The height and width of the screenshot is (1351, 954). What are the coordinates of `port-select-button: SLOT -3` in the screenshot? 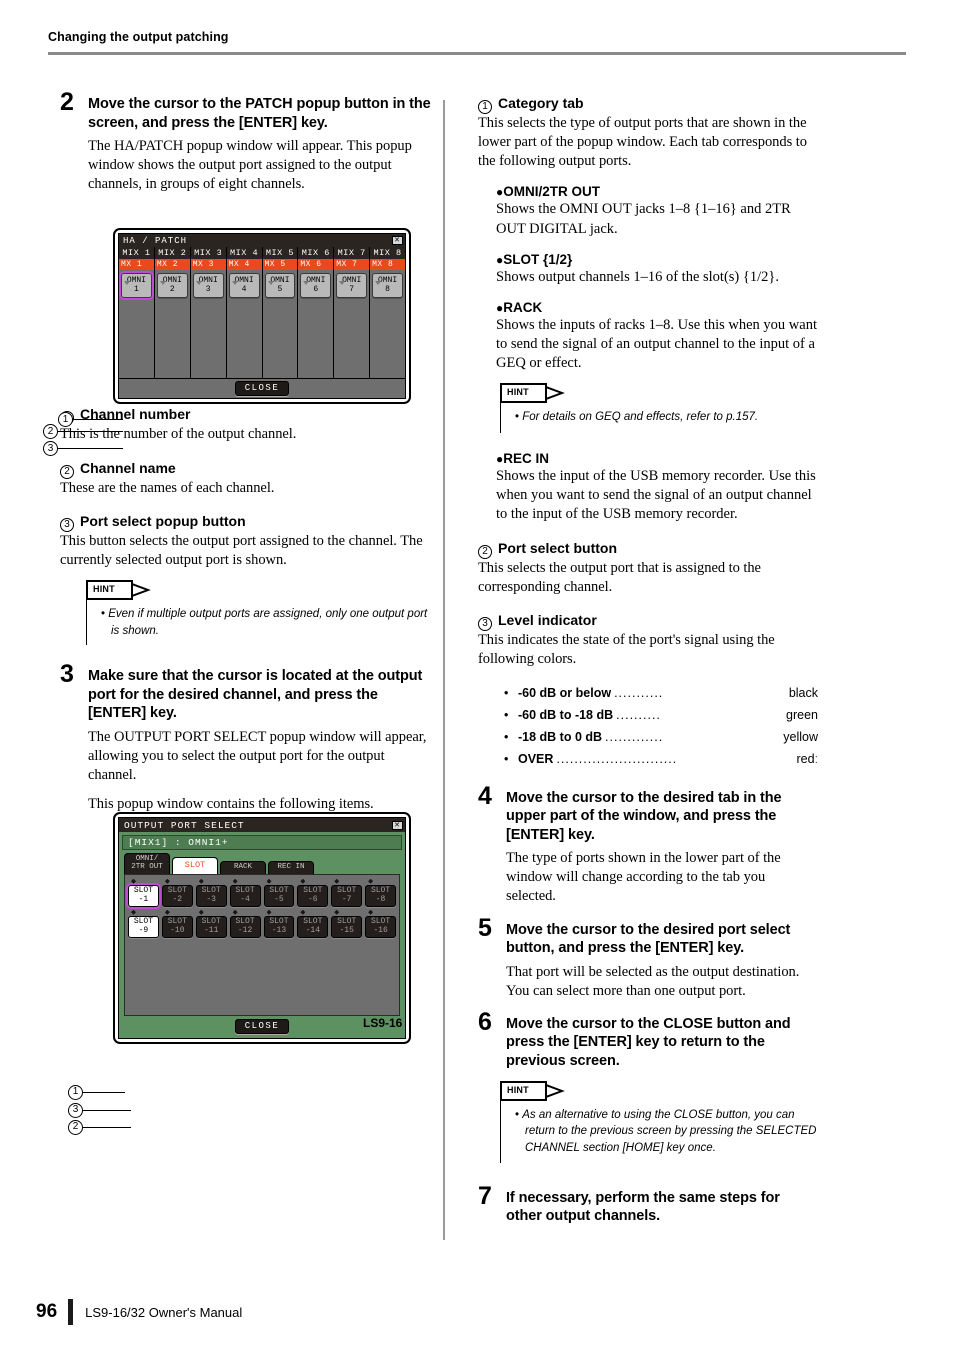 It's located at (211, 895).